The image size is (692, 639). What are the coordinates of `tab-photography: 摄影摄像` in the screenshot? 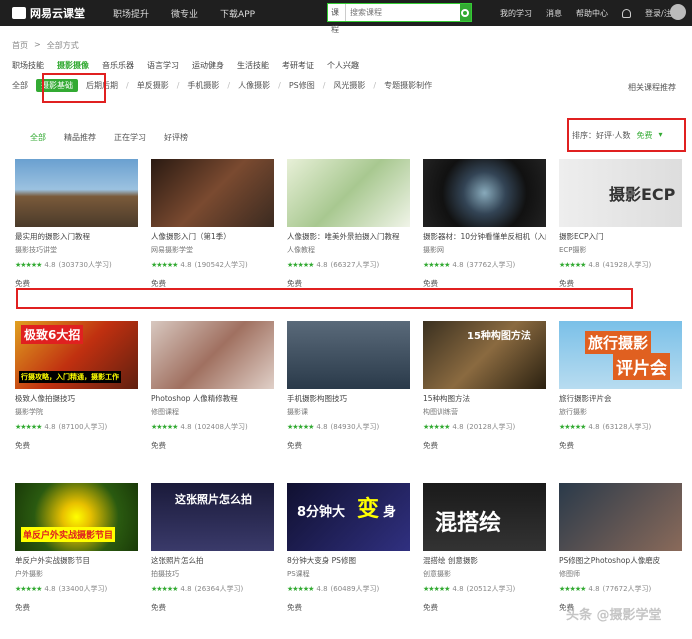 It's located at (73, 65).